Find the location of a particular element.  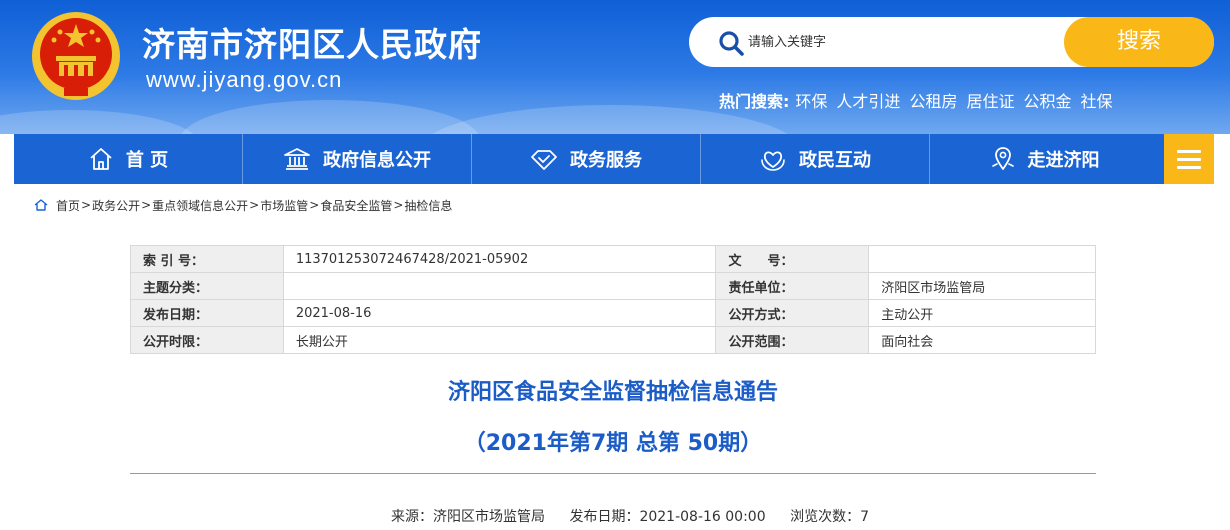

breadcrumb-link-home: 首页 is located at coordinates (68, 205).